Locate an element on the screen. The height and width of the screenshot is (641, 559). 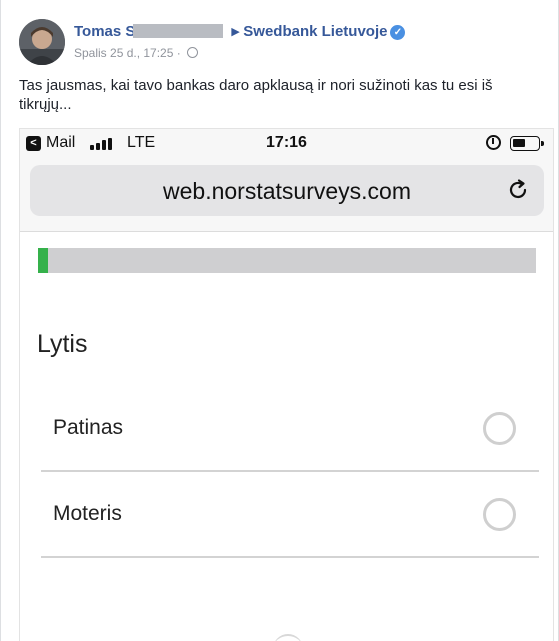
avatar is located at coordinates (42, 42).